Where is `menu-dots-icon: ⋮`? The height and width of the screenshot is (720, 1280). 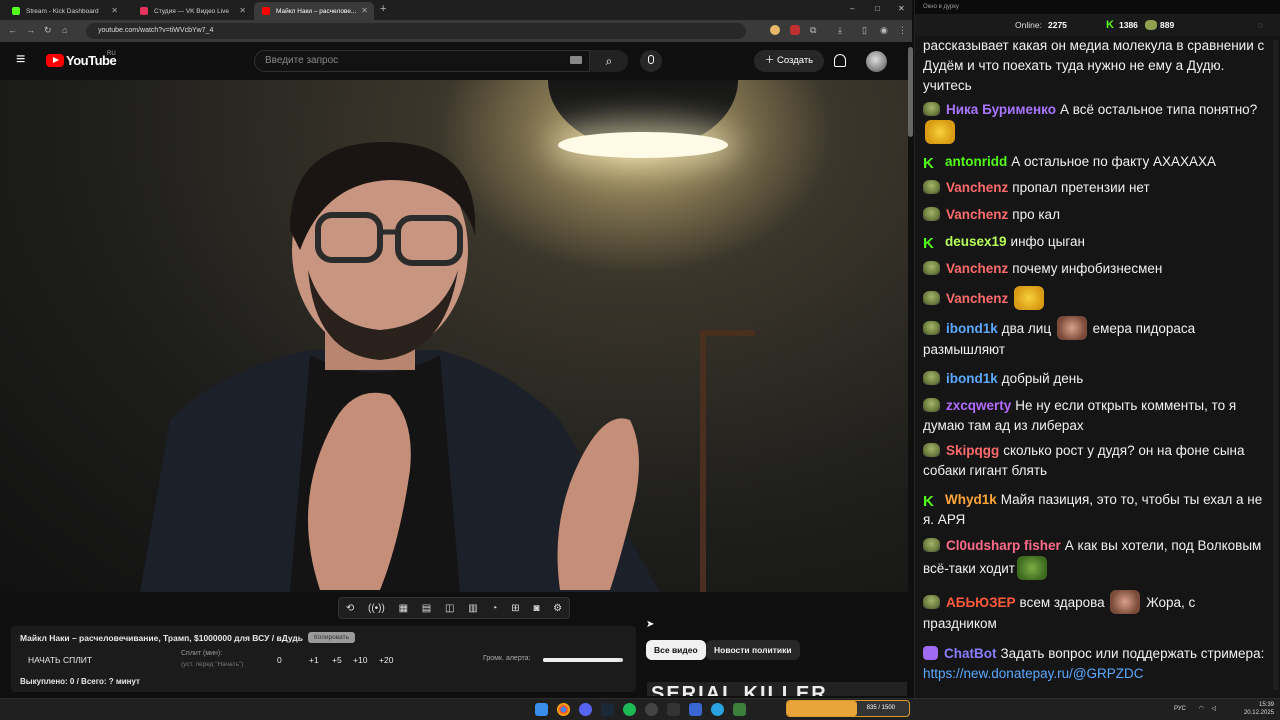
menu-dots-icon: ⋮ is located at coordinates (902, 30).